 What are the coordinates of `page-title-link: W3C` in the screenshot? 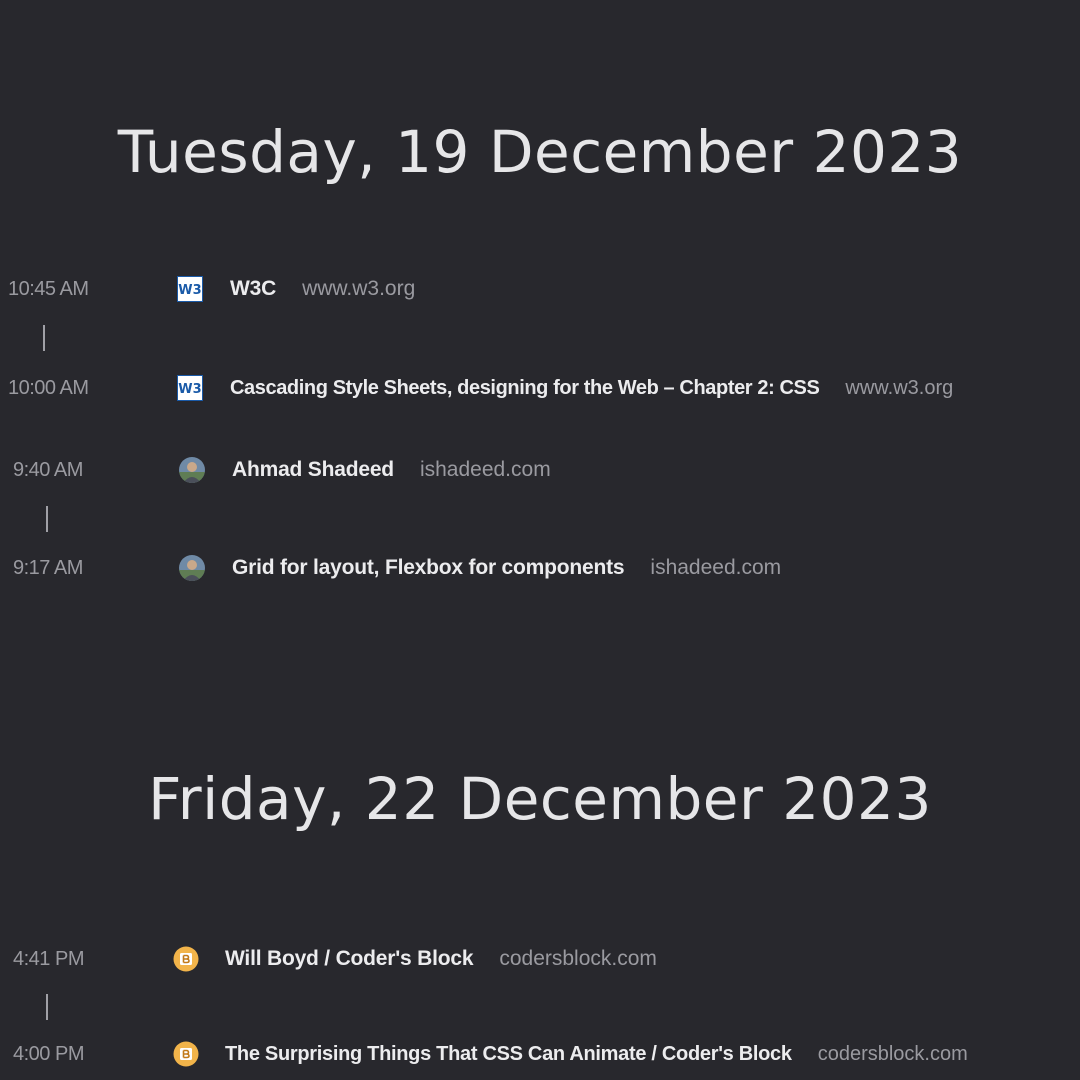 It's located at (253, 289).